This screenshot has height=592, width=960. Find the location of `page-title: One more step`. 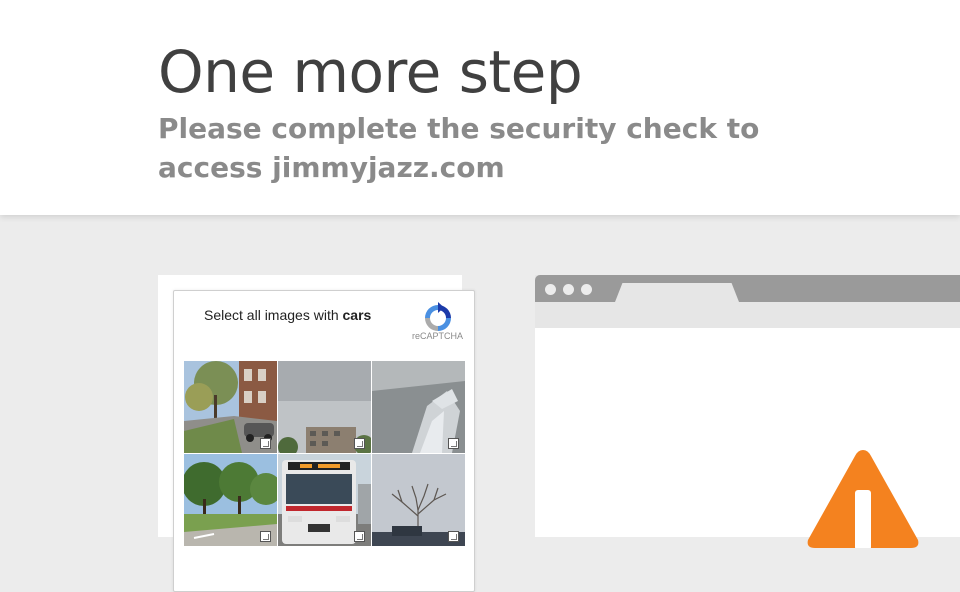

page-title: One more step is located at coordinates (370, 72).